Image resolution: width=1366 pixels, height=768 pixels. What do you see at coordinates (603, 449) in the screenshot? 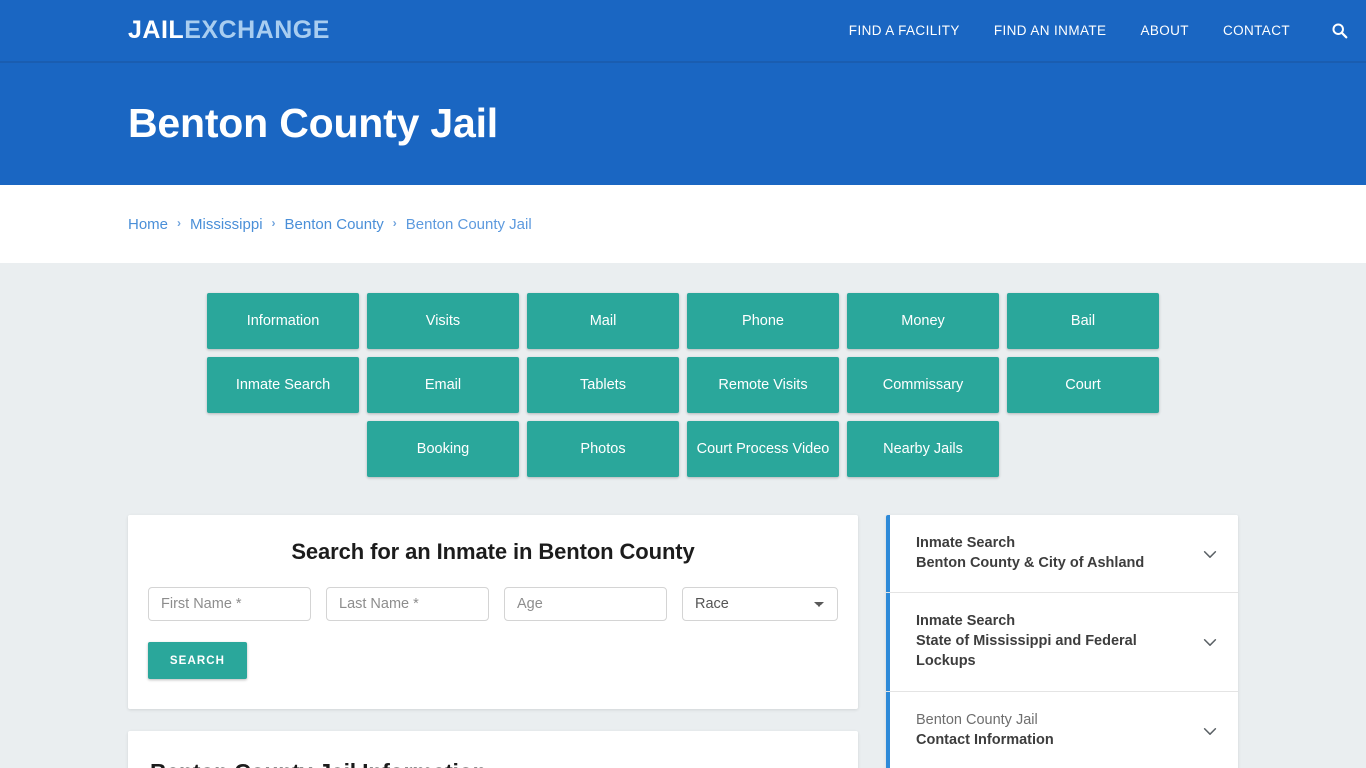
I see `section-button-photos: Photos` at bounding box center [603, 449].